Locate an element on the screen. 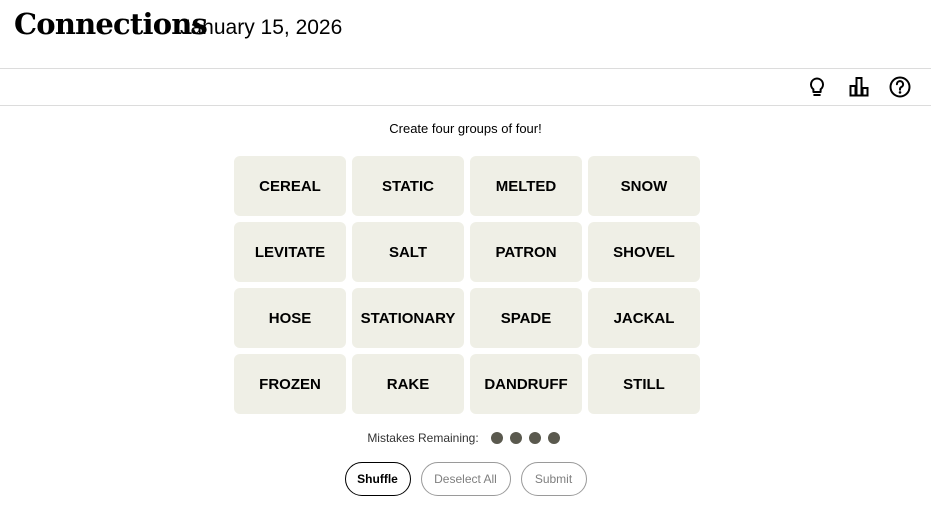 The height and width of the screenshot is (525, 931). toolbar is located at coordinates (465, 87).